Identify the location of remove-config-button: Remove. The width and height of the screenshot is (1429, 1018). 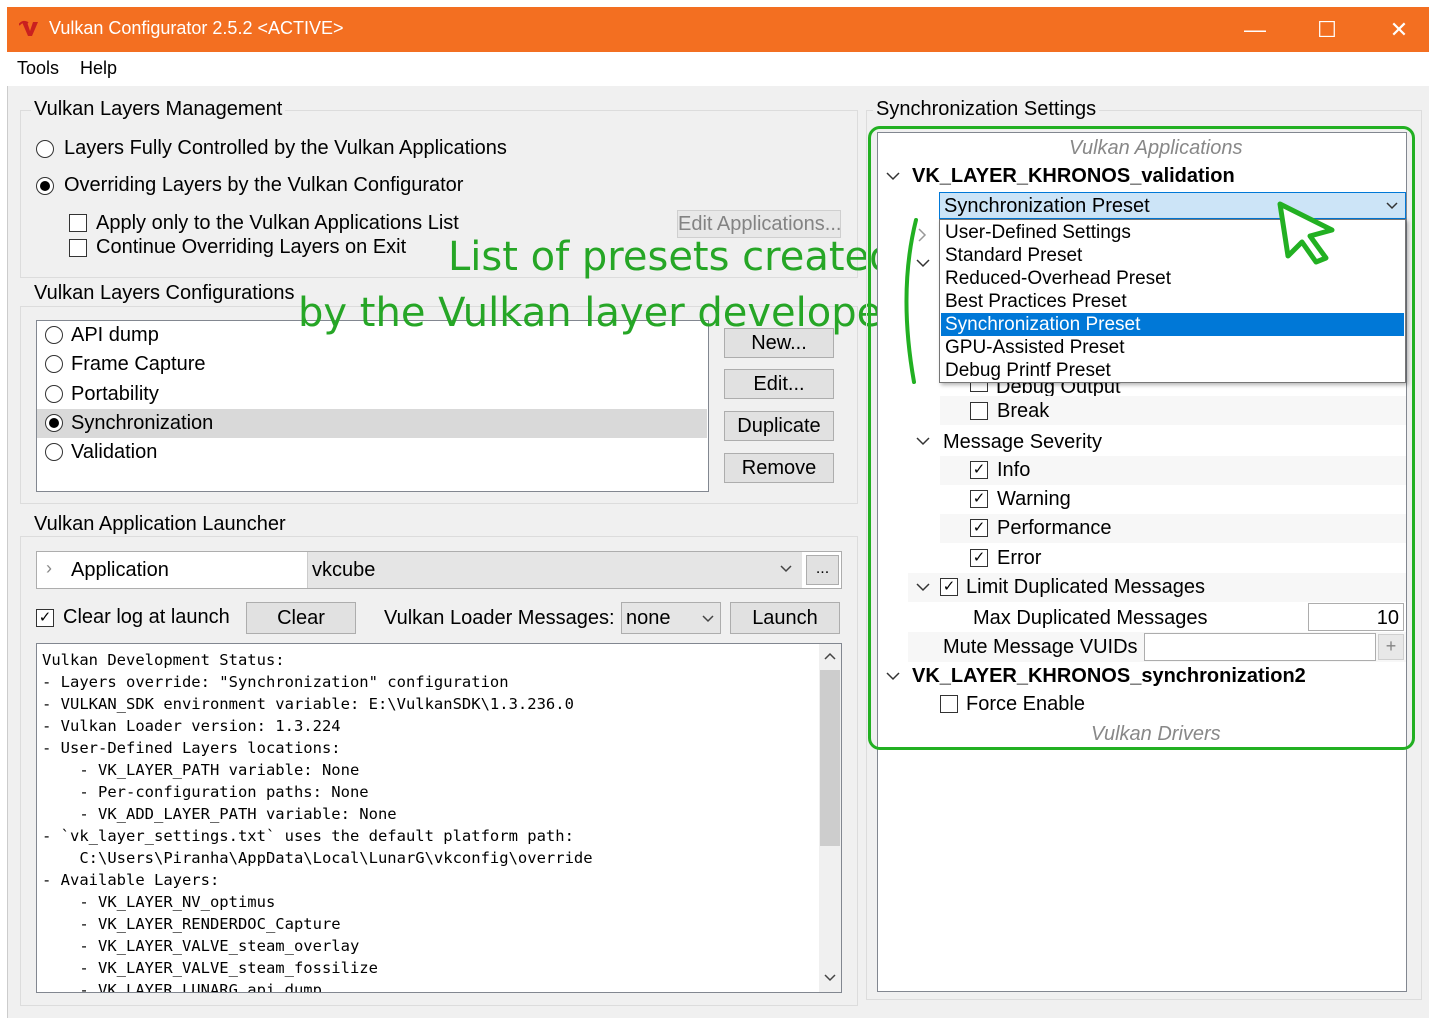
(779, 468).